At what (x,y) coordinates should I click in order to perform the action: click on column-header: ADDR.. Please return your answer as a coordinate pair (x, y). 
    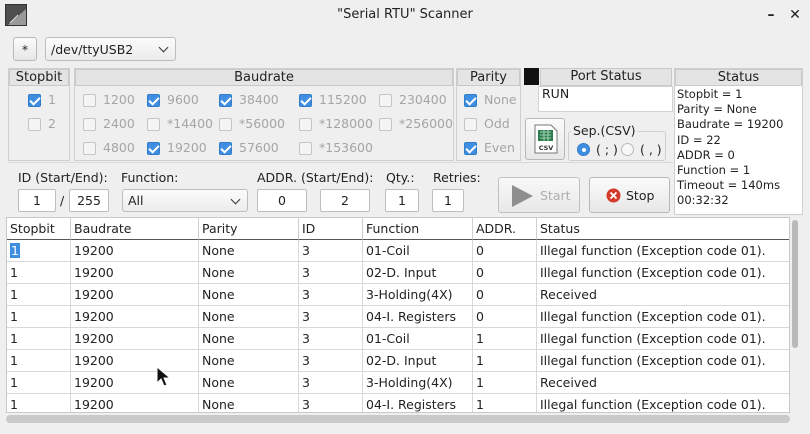
    Looking at the image, I should click on (505, 229).